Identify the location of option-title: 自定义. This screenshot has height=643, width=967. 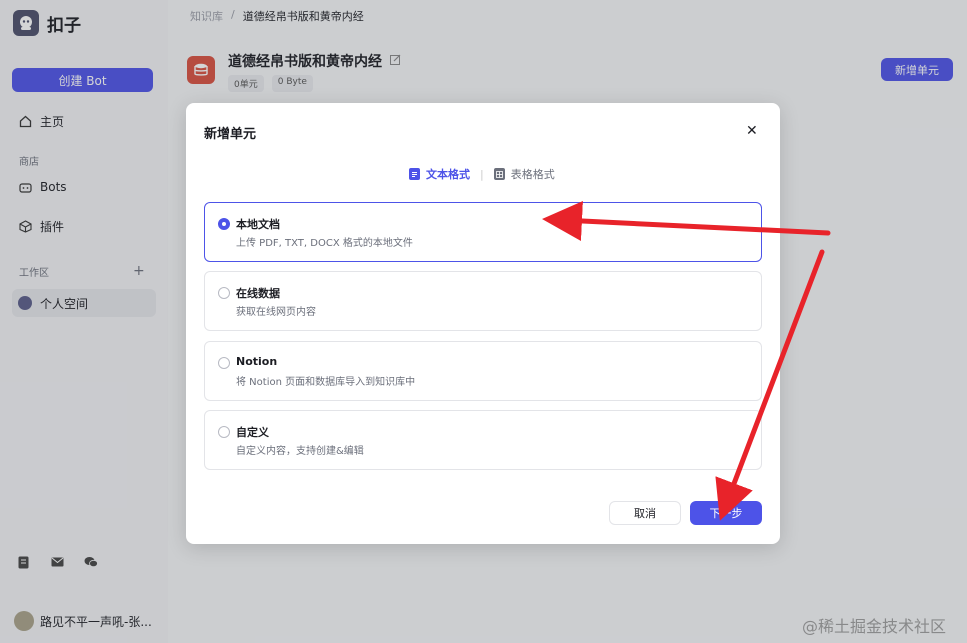
(252, 432).